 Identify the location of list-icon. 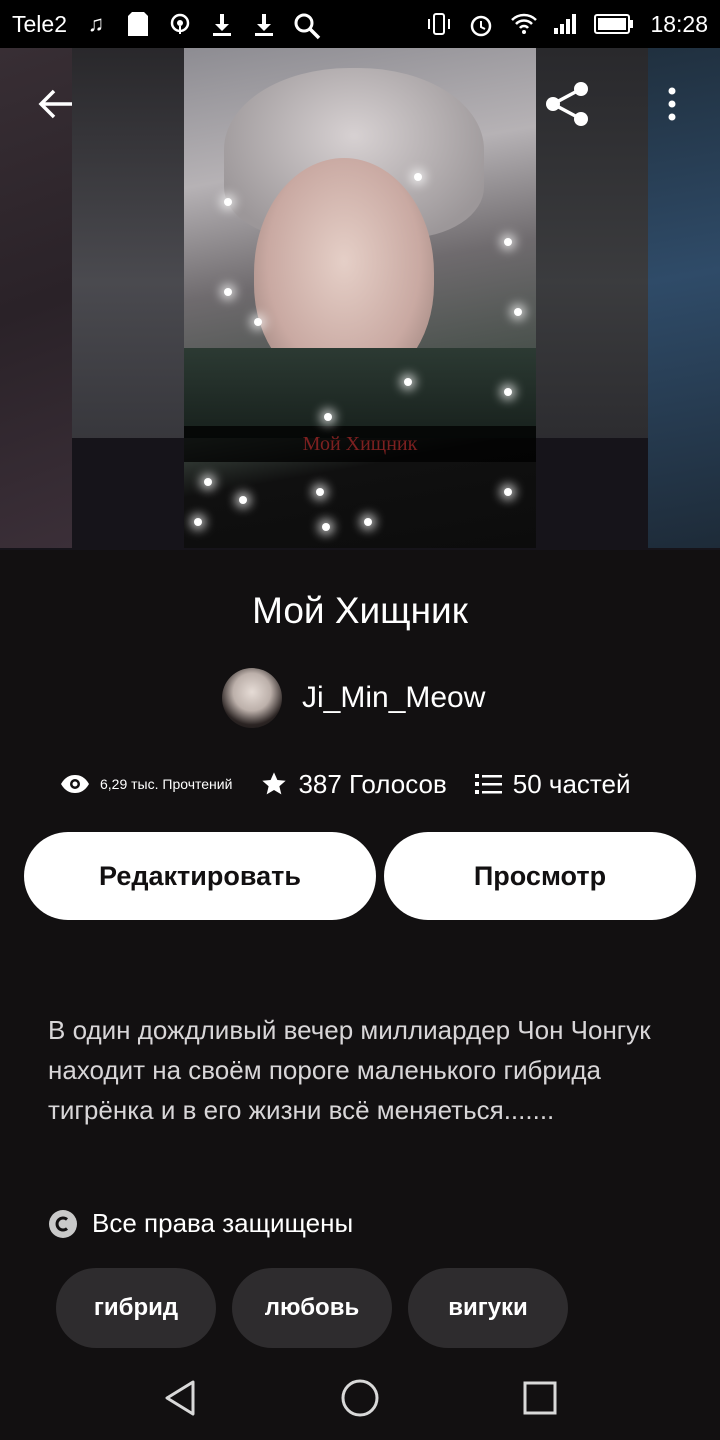
(488, 784).